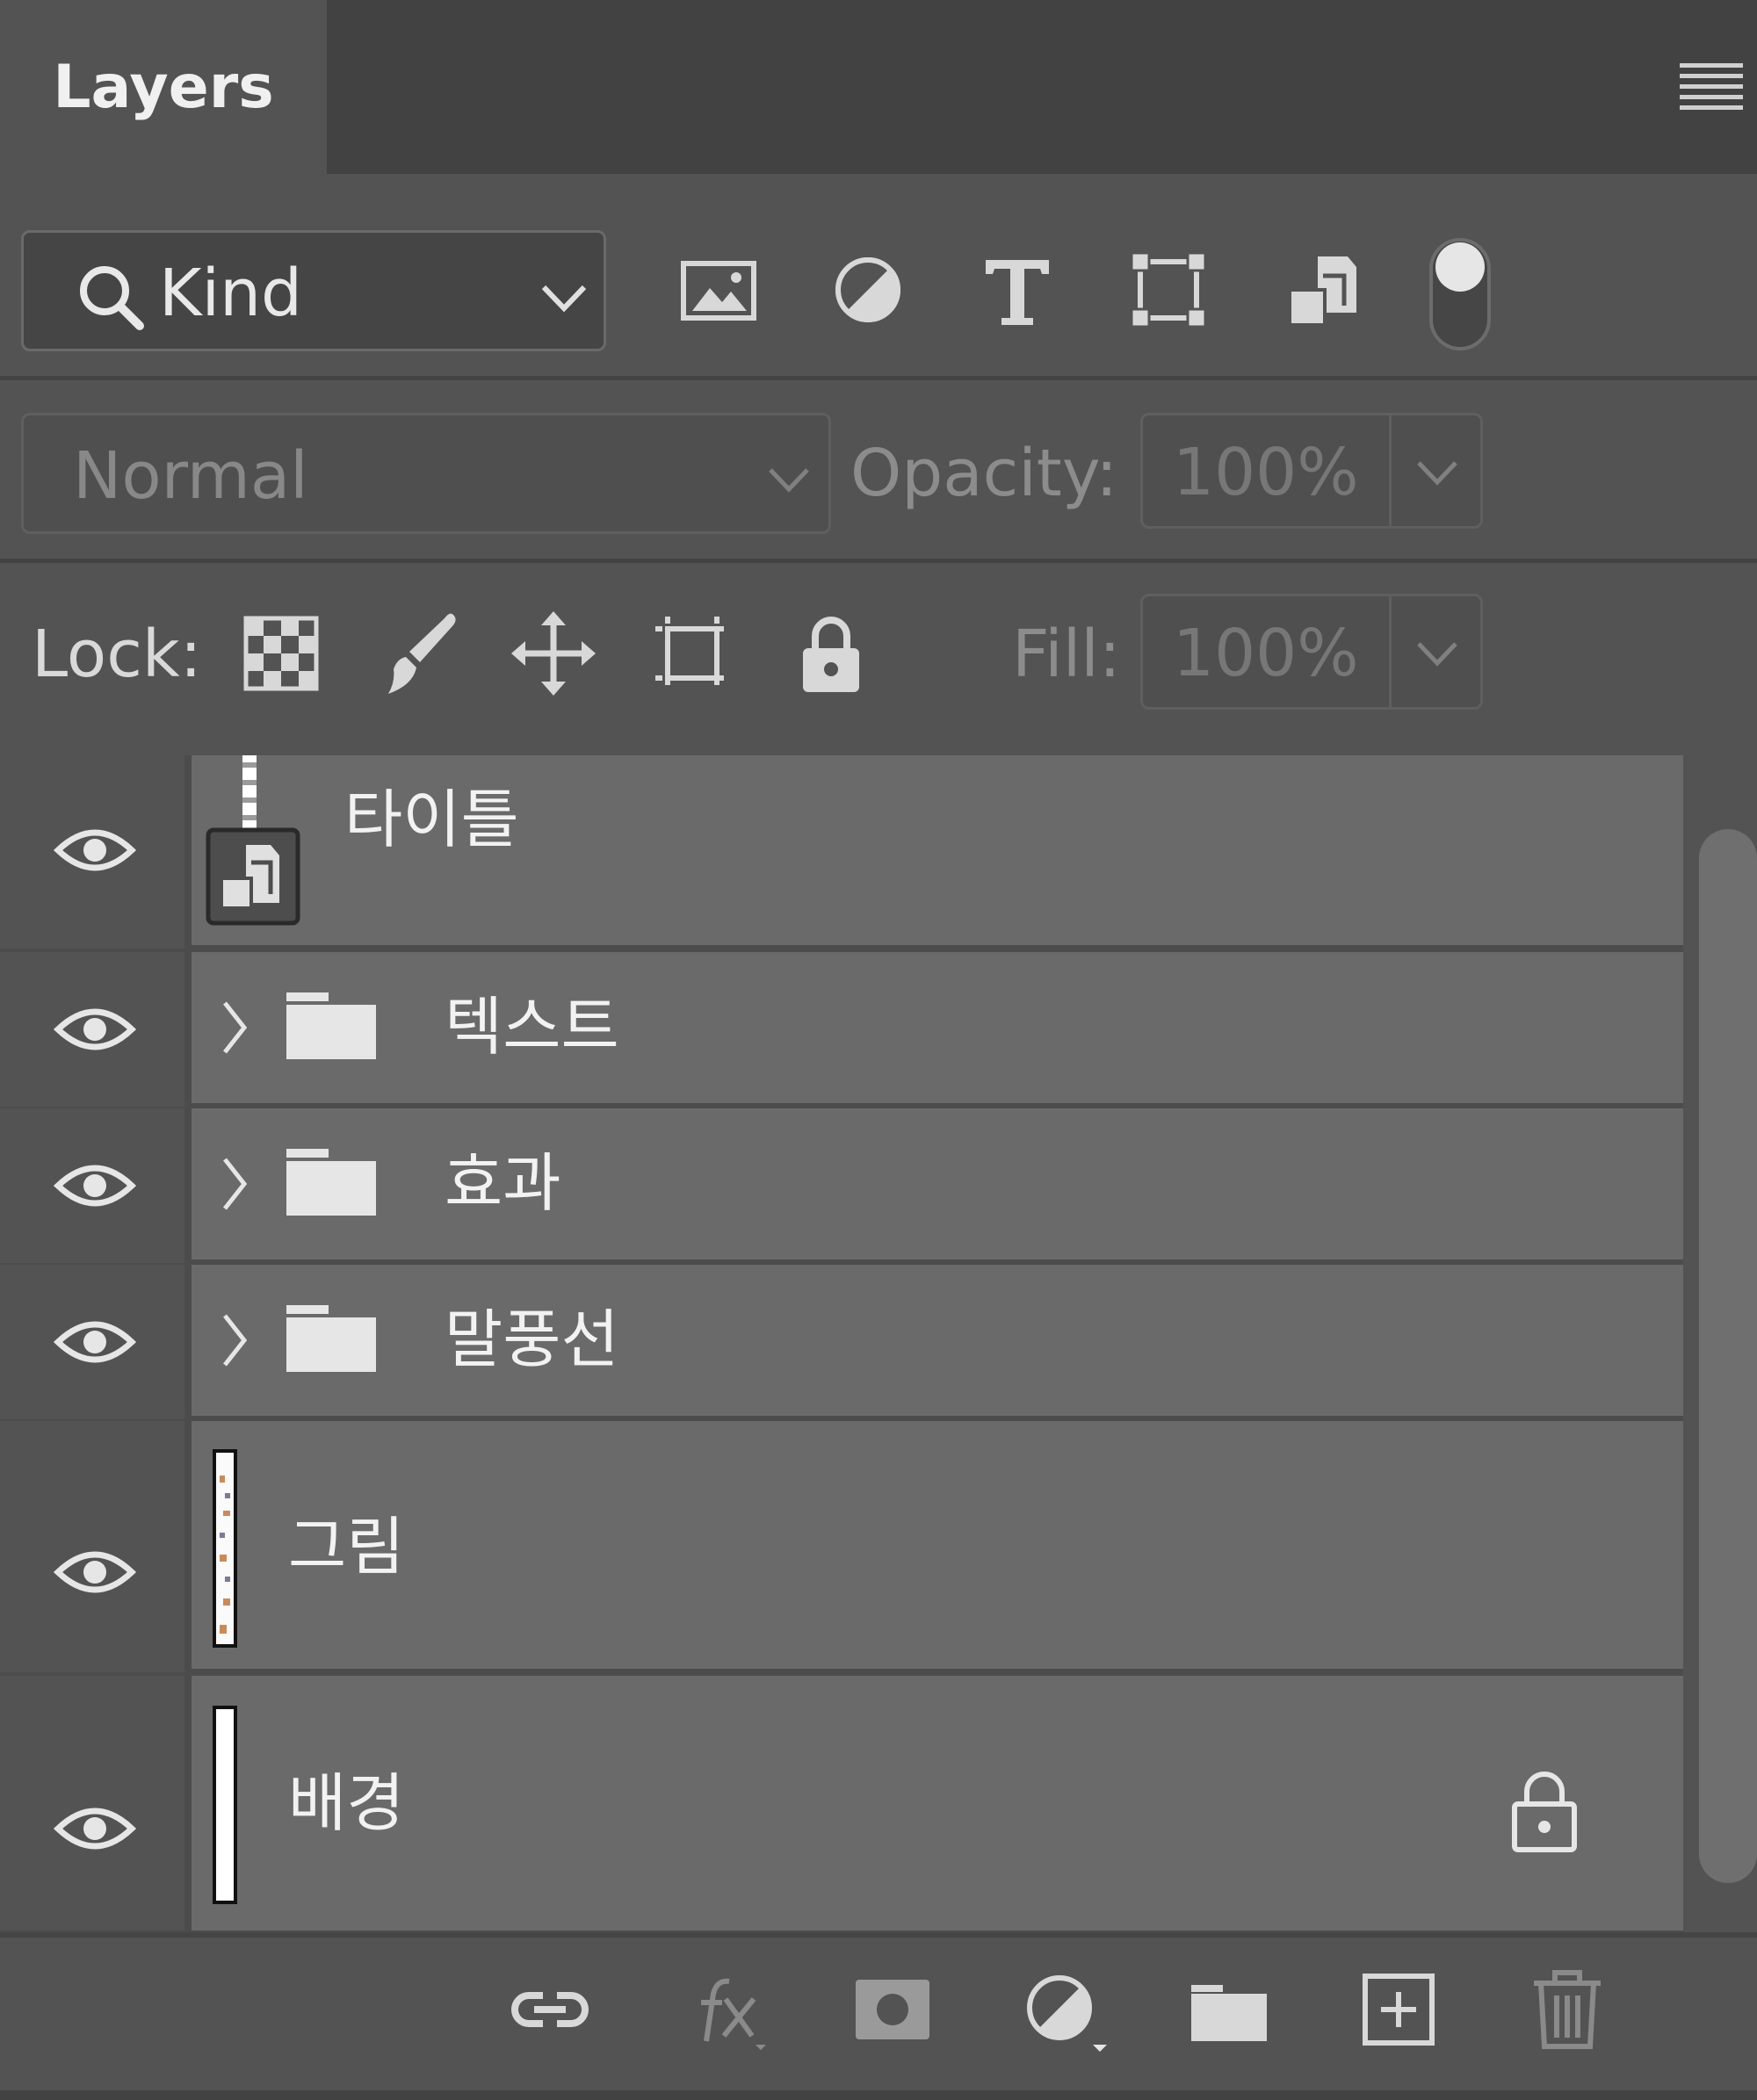  Describe the element at coordinates (190, 476) in the screenshot. I see `blend-mode-label: Normal` at that location.